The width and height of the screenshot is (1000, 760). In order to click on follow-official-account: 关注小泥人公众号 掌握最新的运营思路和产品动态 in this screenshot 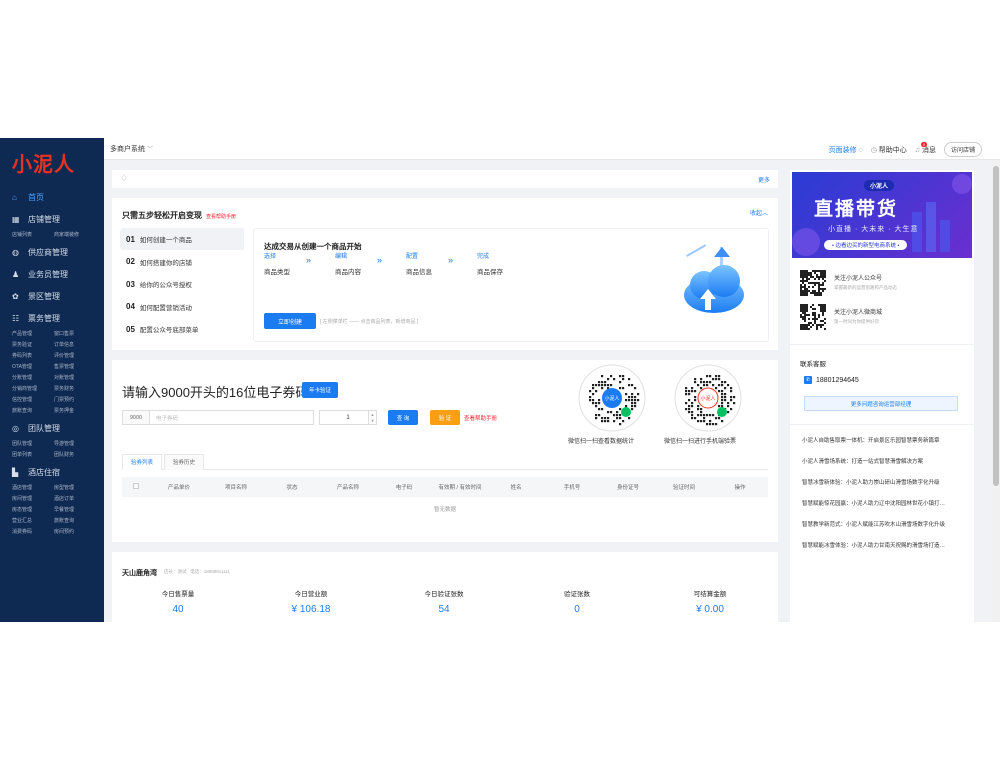, I will do `click(885, 284)`.